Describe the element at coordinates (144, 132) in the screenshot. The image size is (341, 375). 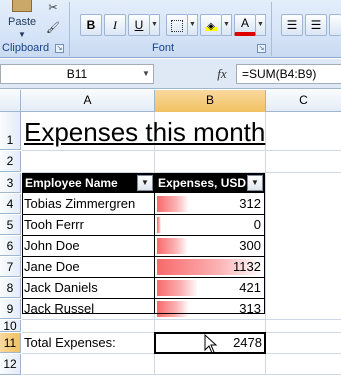
I see `sheet-title: Expenses this month` at that location.